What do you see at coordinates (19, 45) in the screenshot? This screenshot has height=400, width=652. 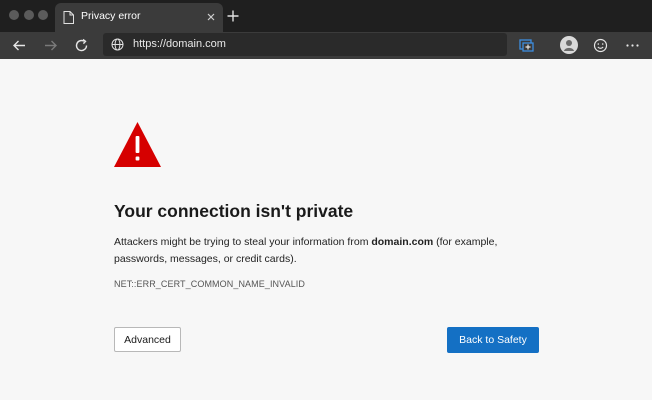 I see `arrow-left-icon` at bounding box center [19, 45].